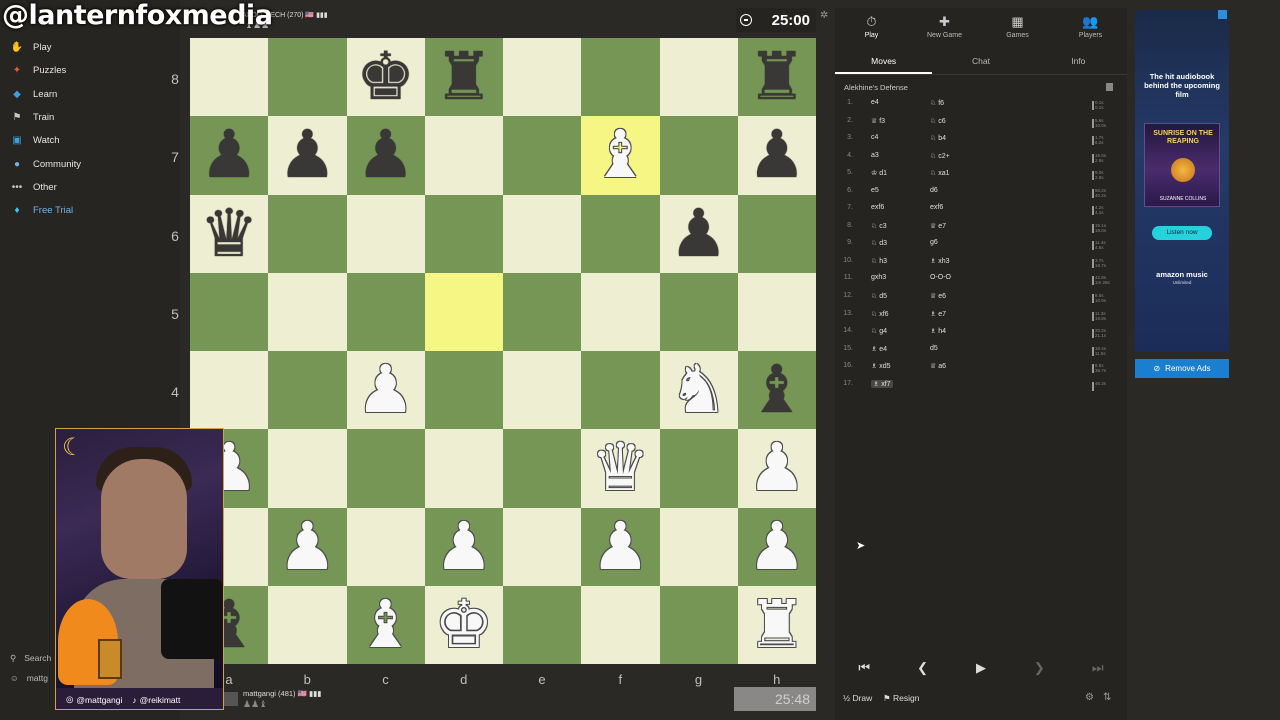  What do you see at coordinates (698, 390) in the screenshot?
I see `square-g4: ♞` at bounding box center [698, 390].